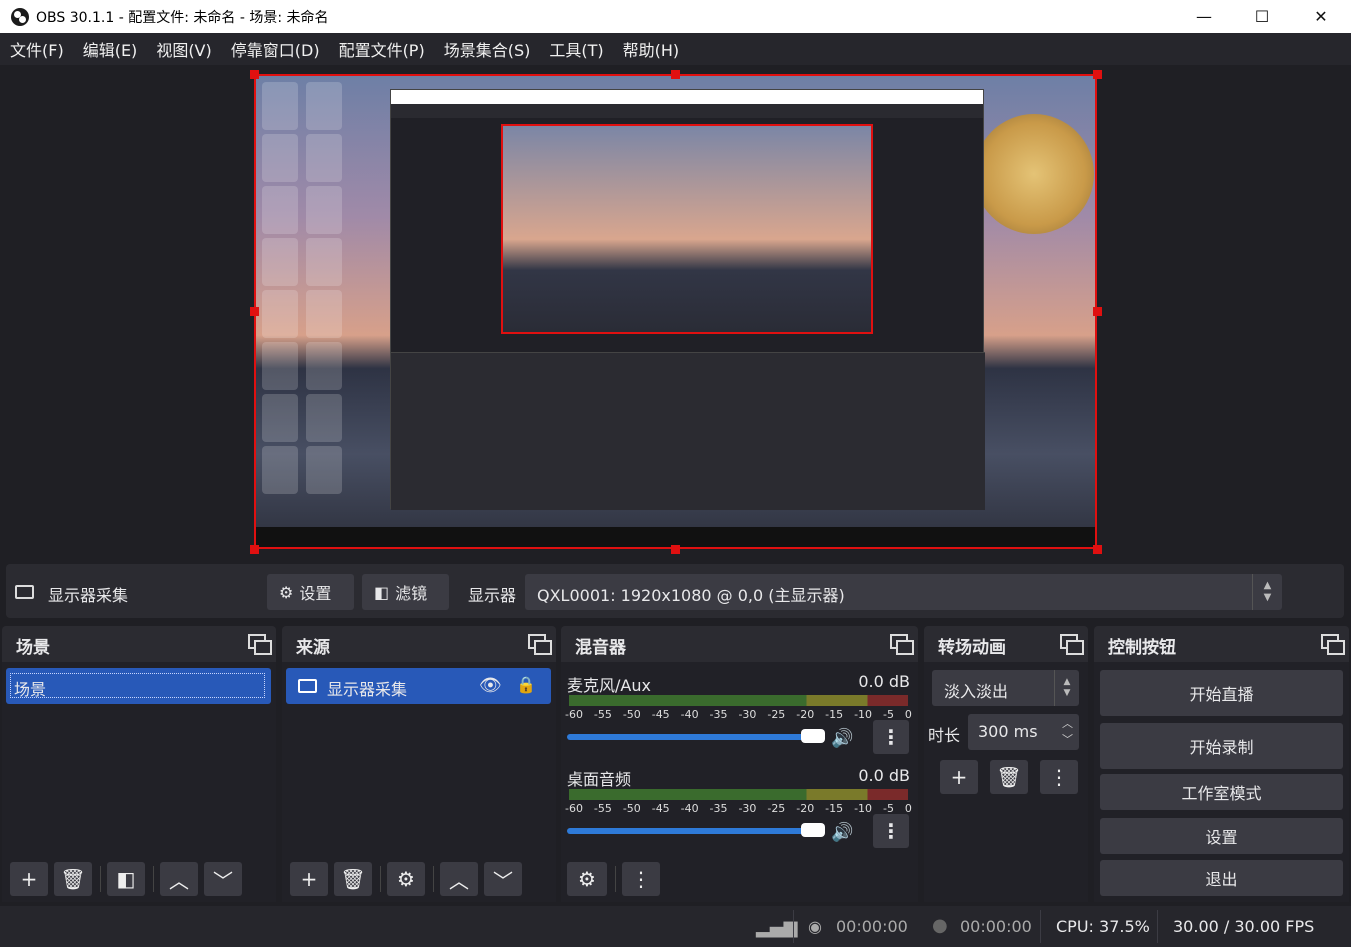 The width and height of the screenshot is (1351, 947). What do you see at coordinates (651, 49) in the screenshot?
I see `menu-help: 帮助(H)` at bounding box center [651, 49].